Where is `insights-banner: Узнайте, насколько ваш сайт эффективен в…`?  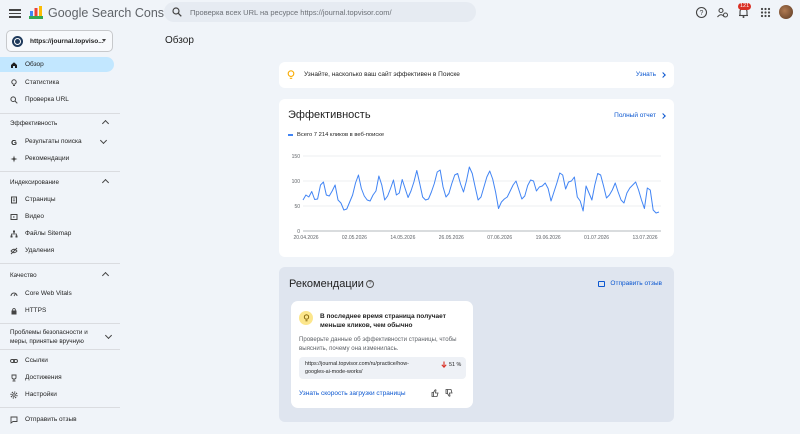
insights-banner: Узнайте, насколько ваш сайт эффективен в… is located at coordinates (476, 75).